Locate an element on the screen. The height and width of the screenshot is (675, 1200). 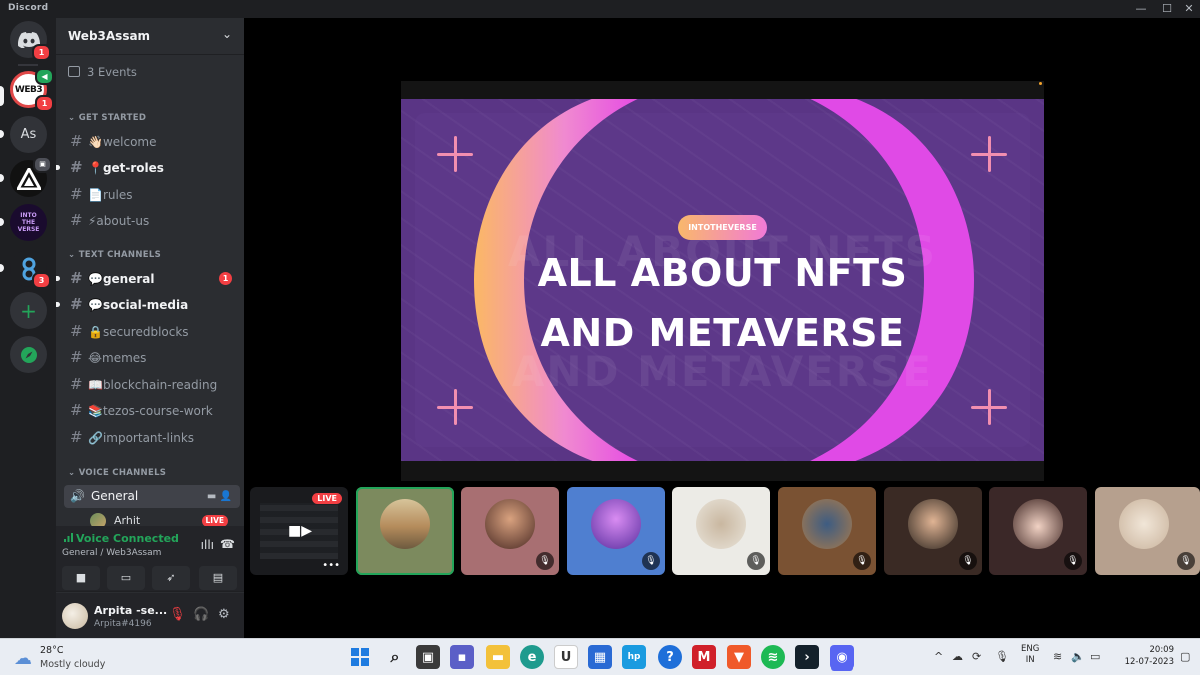
participant-tile is located at coordinates (405, 531).